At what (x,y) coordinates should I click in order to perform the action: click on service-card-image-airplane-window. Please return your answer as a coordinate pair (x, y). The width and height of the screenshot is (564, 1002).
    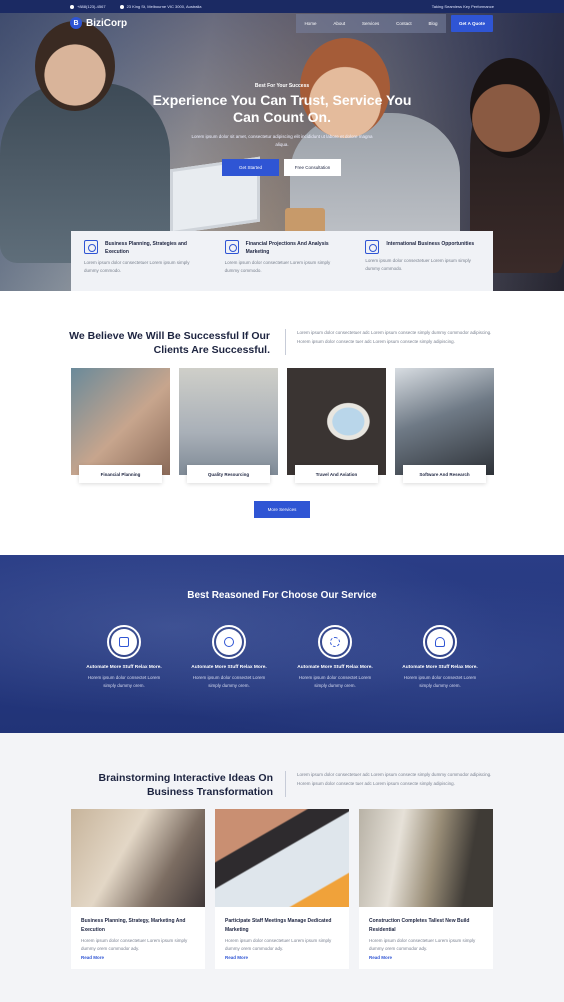
    Looking at the image, I should click on (336, 421).